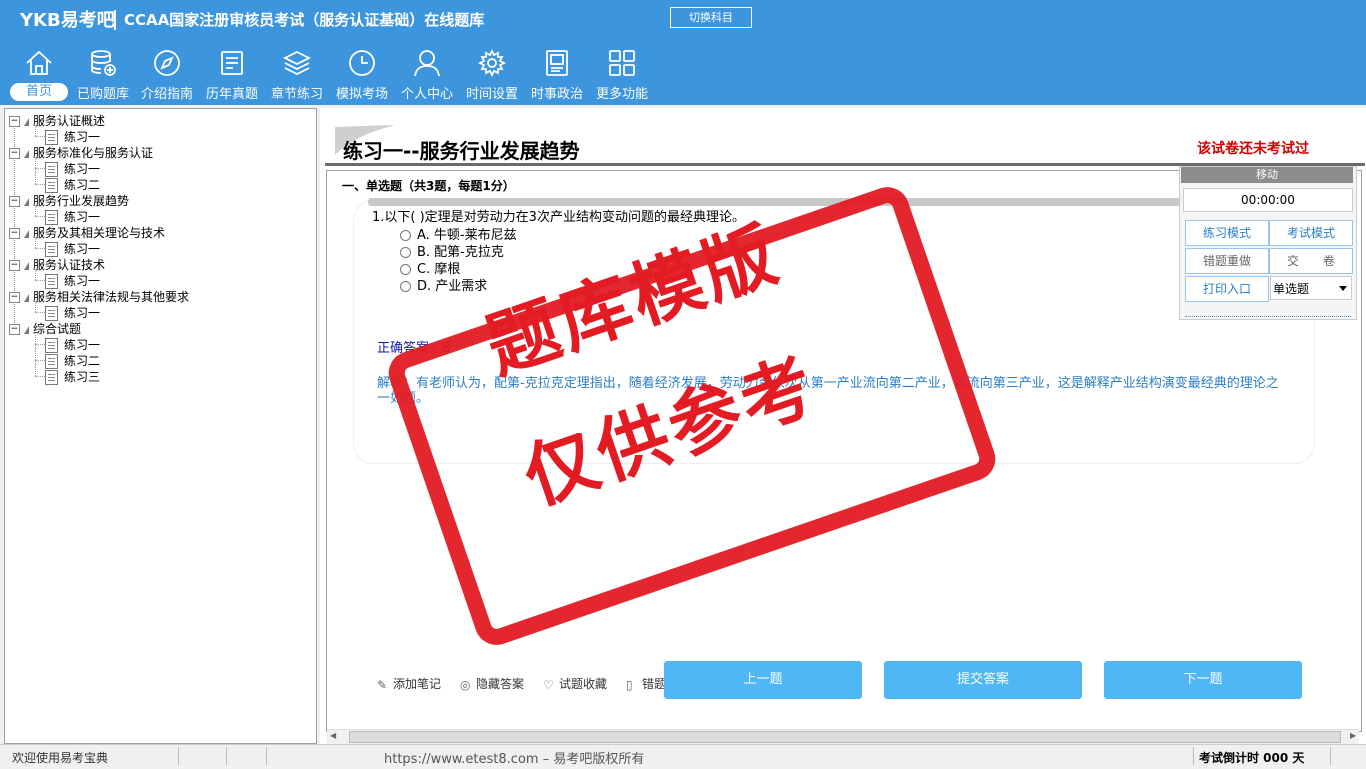 The height and width of the screenshot is (769, 1366). I want to click on tree-node-label: 练习二, so click(82, 185).